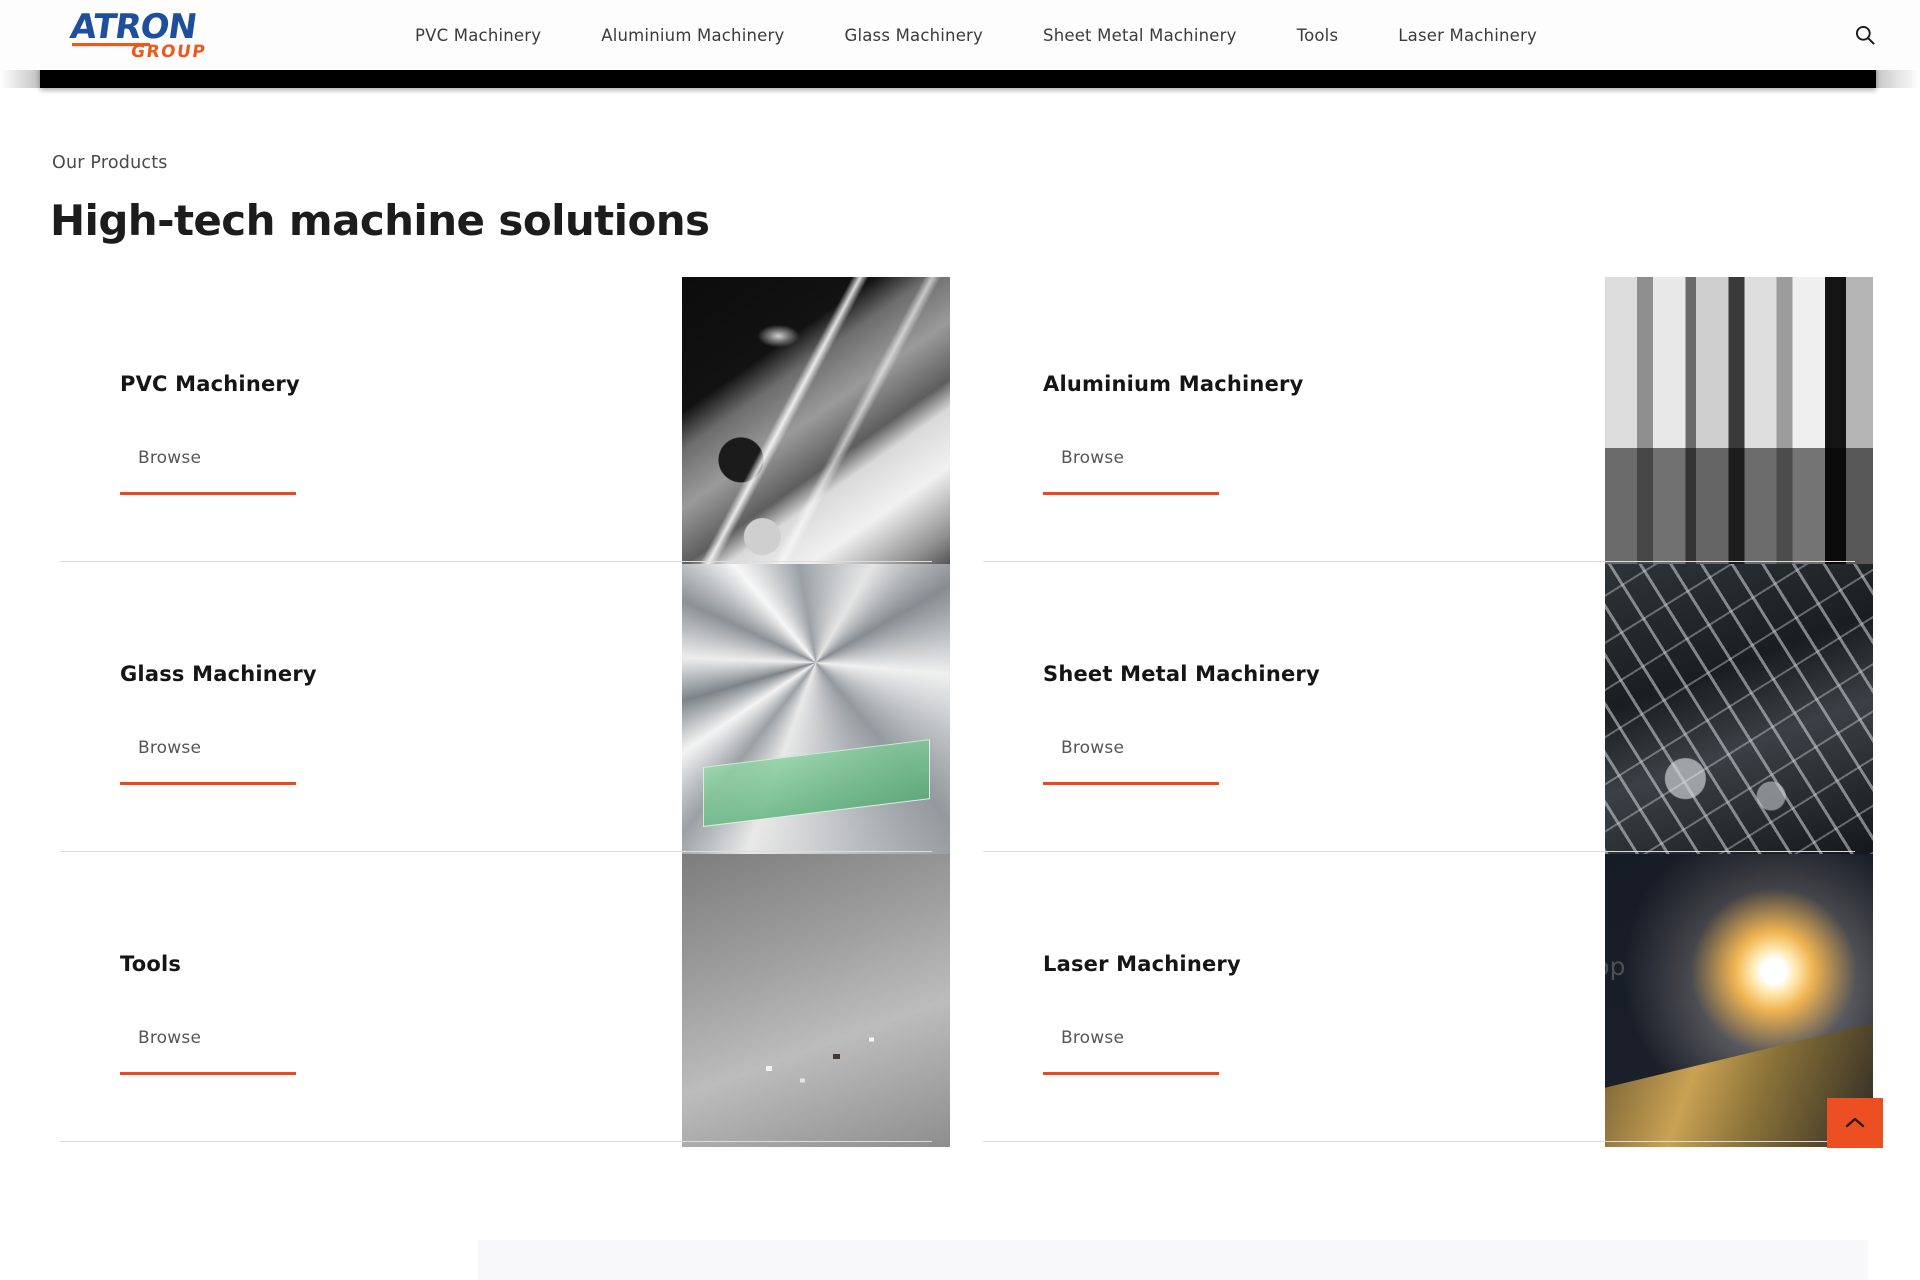 The image size is (1920, 1280). I want to click on product-card-body: Laser Machinery Browse, so click(1323, 997).